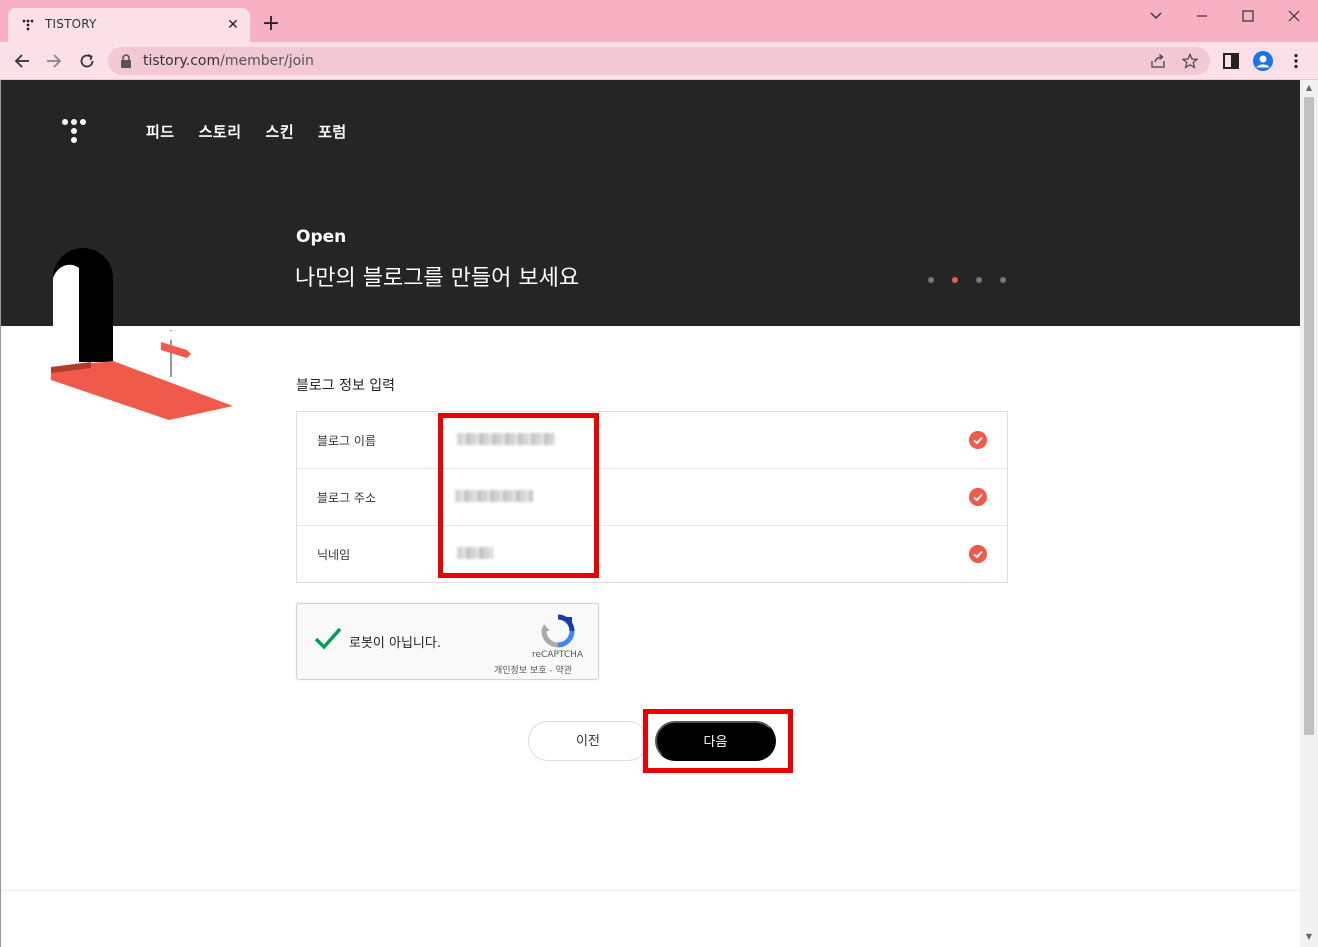  What do you see at coordinates (160, 131) in the screenshot?
I see `nav-feed: 피드` at bounding box center [160, 131].